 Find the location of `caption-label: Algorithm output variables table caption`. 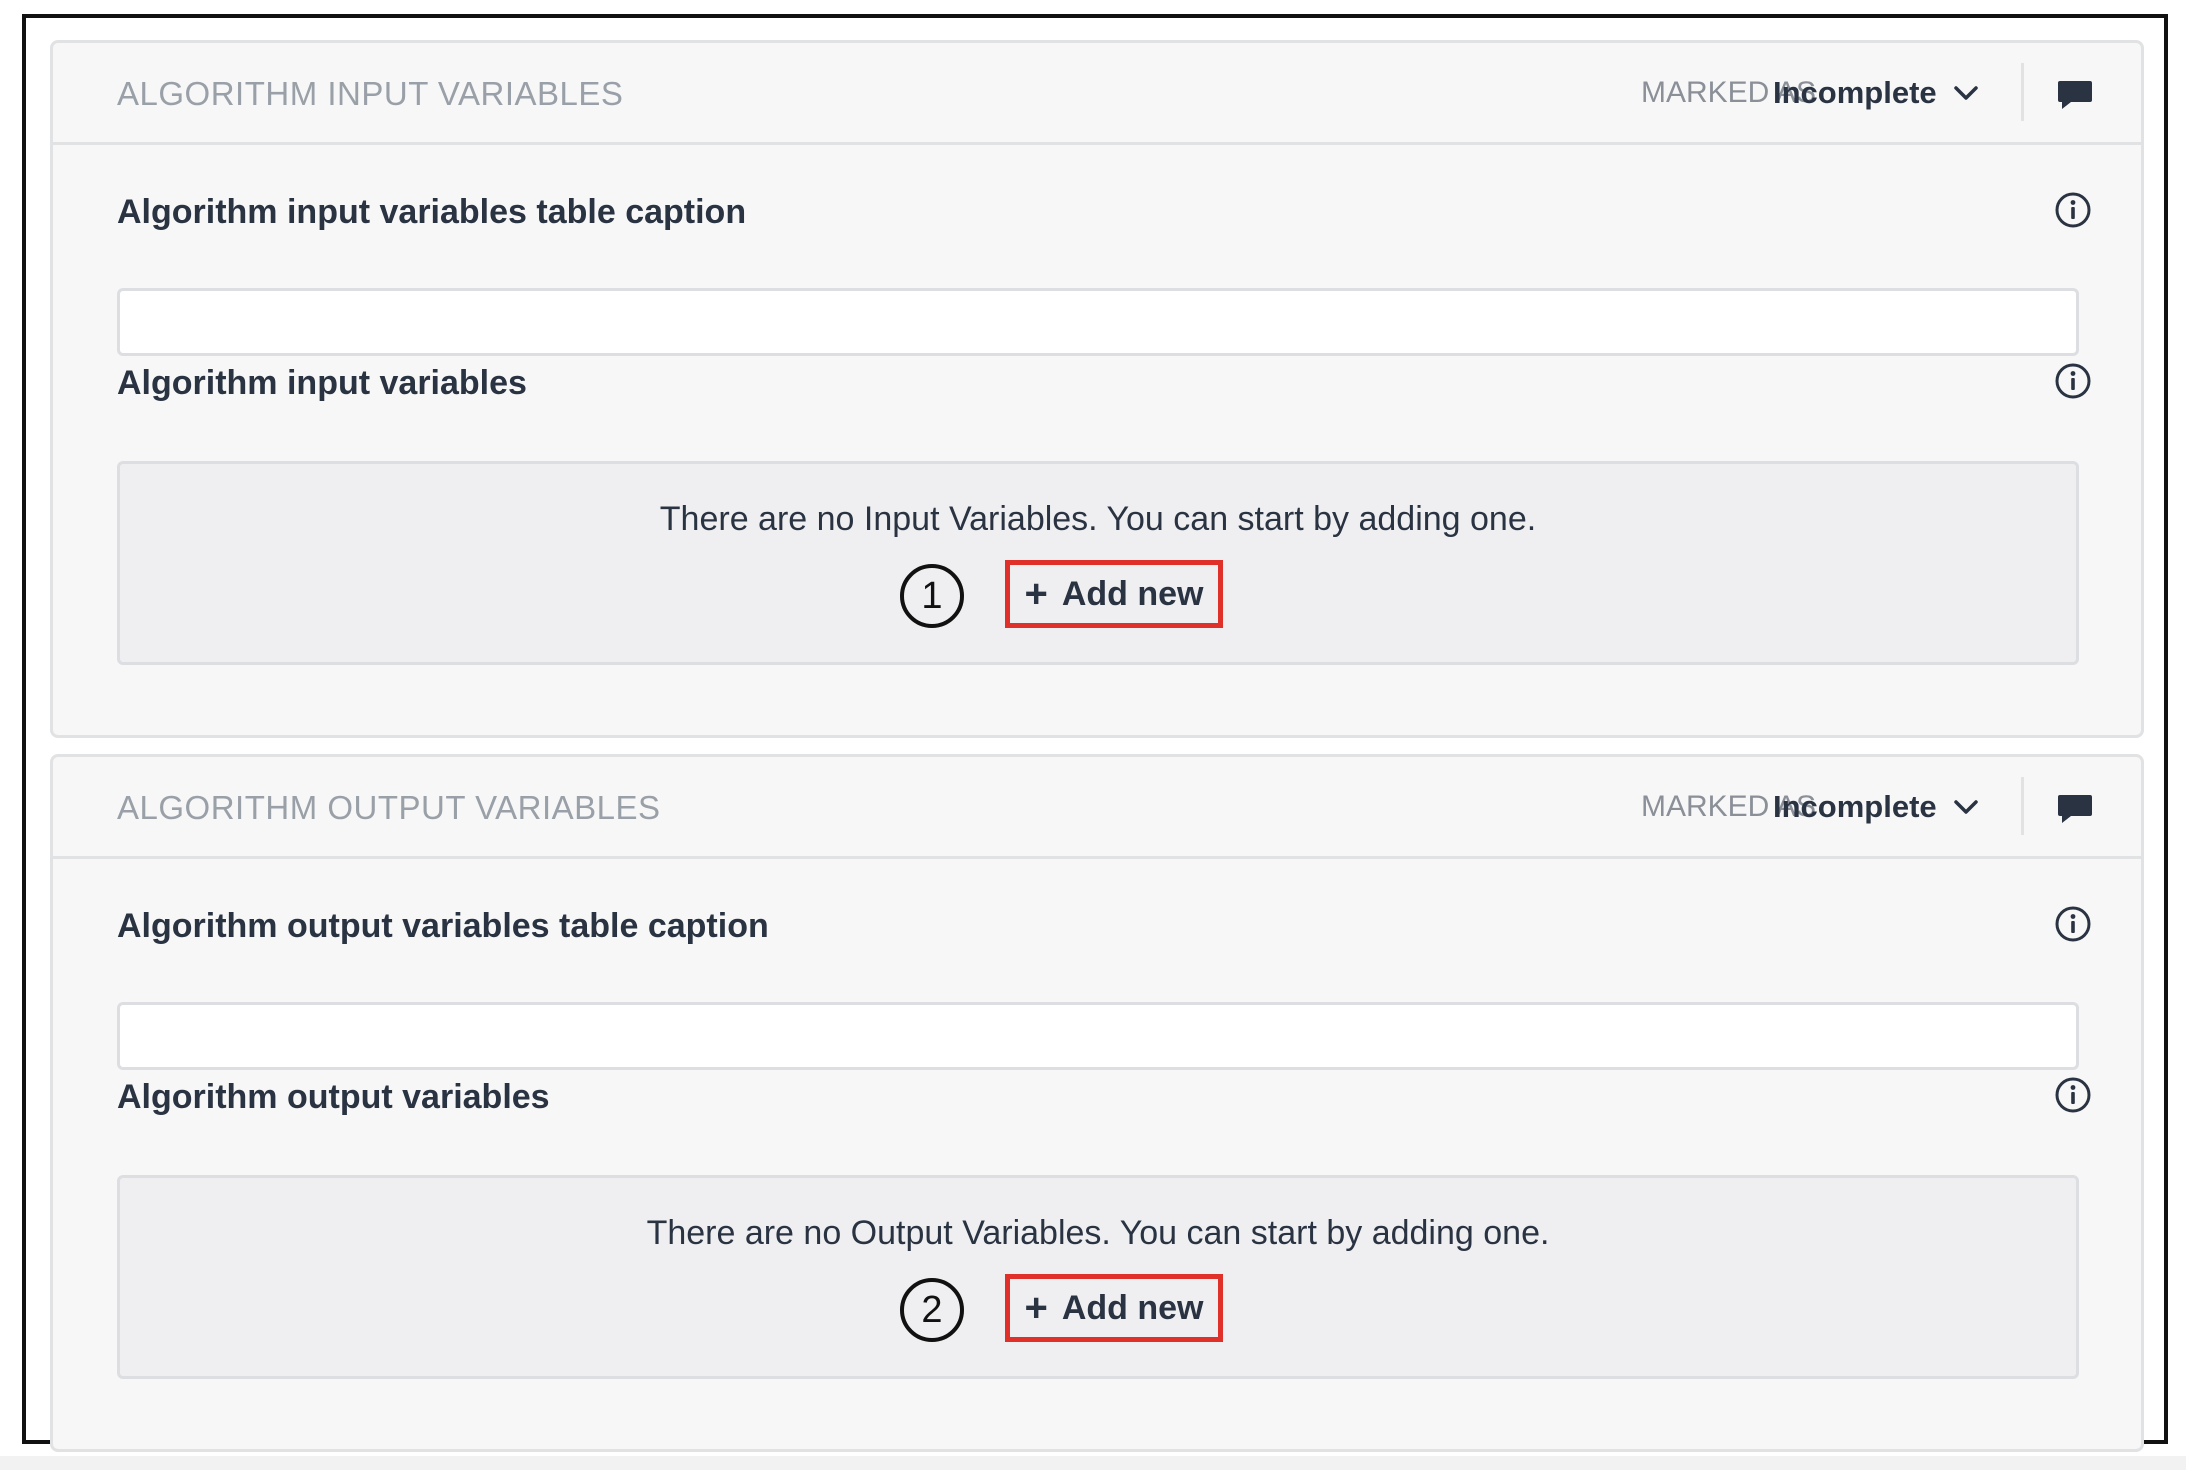

caption-label: Algorithm output variables table caption is located at coordinates (443, 926).